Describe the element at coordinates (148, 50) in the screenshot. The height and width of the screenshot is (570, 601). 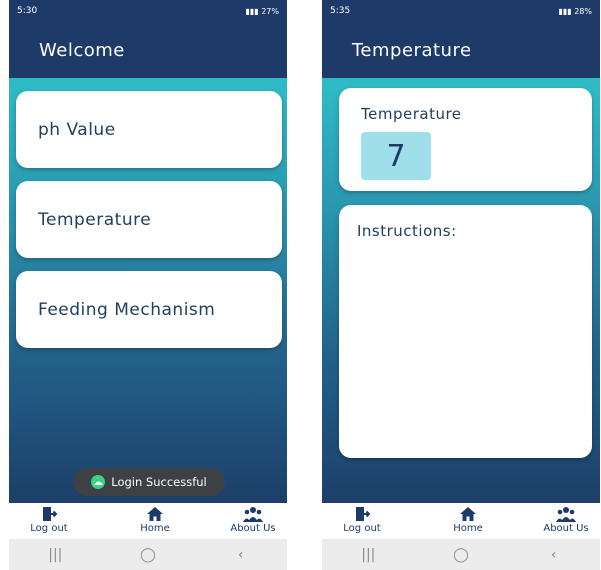
I see `app-bar: Welcome` at that location.